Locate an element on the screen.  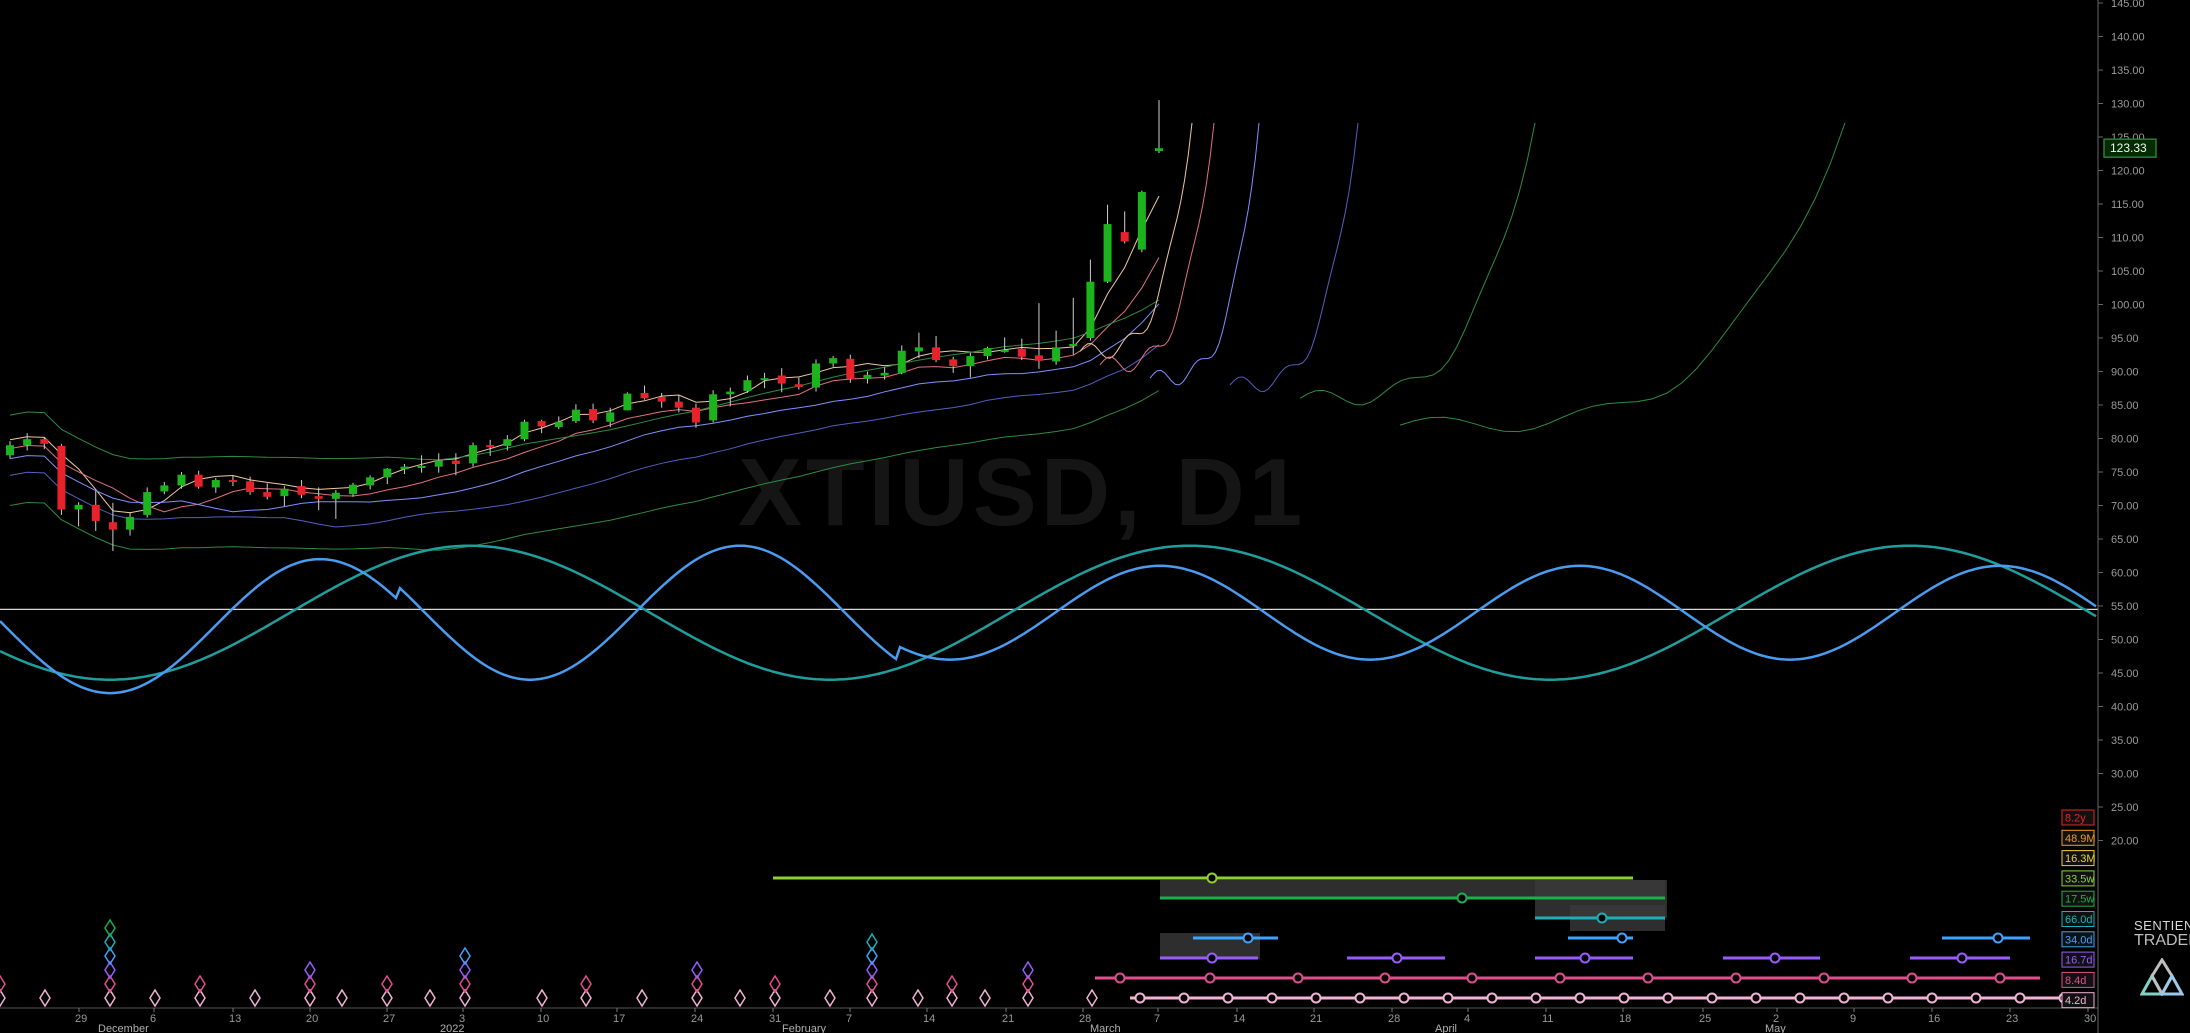
price-tick-label: 130.00 is located at coordinates (2128, 105).